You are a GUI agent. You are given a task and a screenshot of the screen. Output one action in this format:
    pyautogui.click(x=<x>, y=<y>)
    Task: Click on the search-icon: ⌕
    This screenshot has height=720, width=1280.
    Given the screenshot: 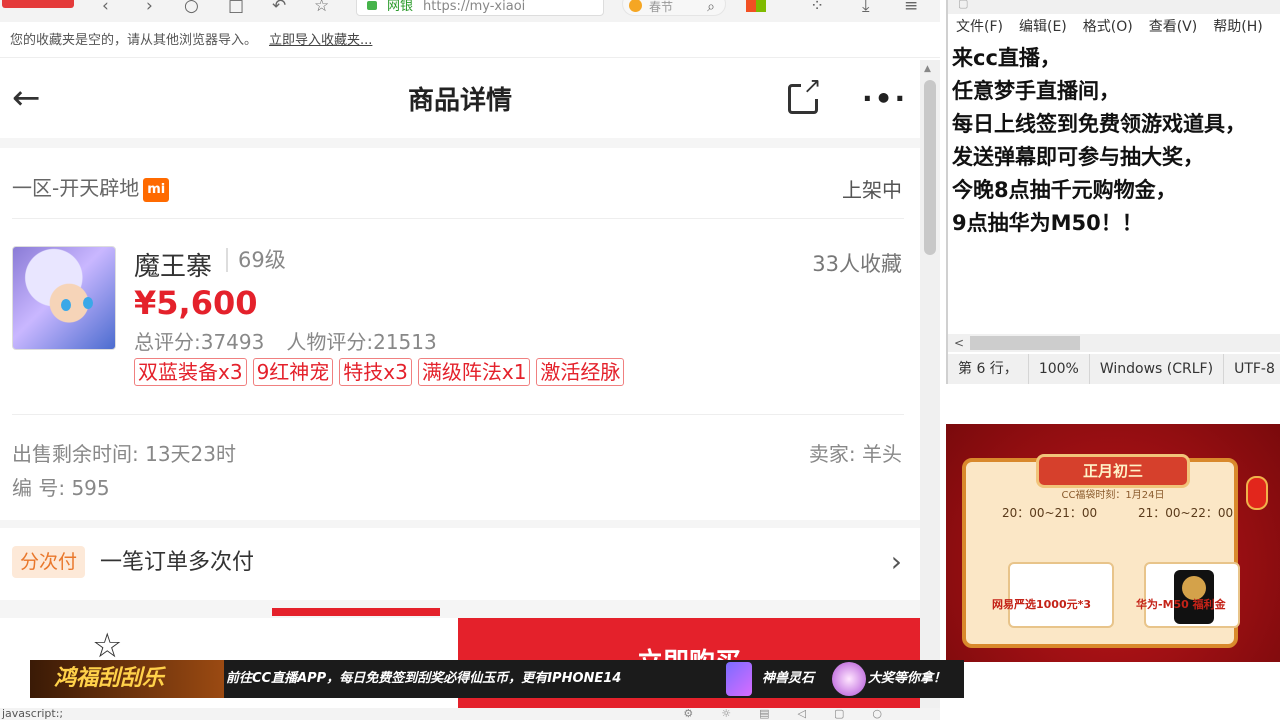 What is the action you would take?
    pyautogui.click(x=711, y=10)
    